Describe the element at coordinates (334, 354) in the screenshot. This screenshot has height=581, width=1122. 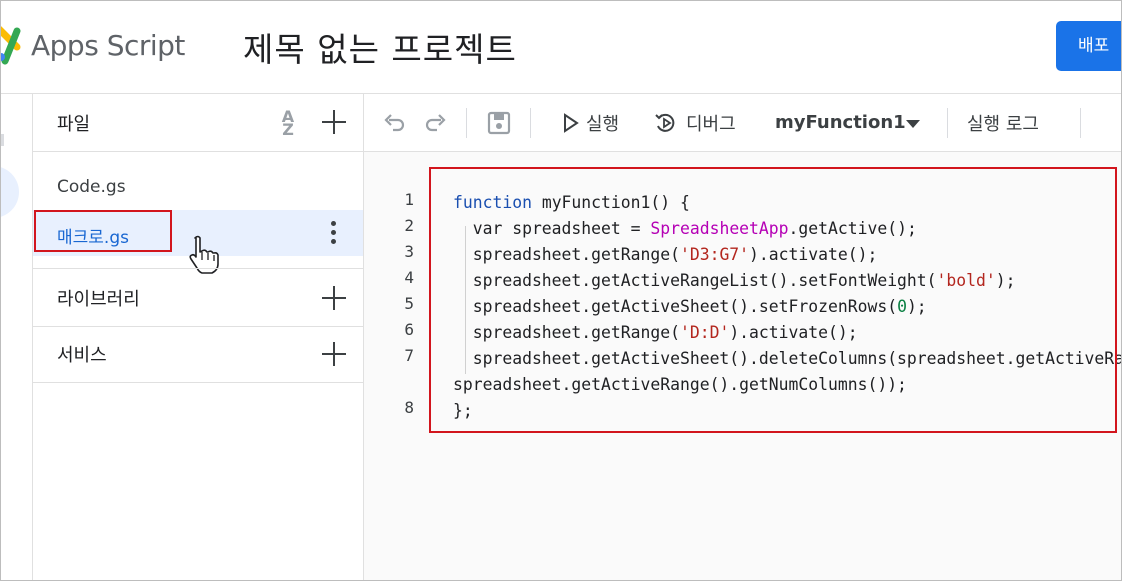
I see `add-service-plus-icon` at that location.